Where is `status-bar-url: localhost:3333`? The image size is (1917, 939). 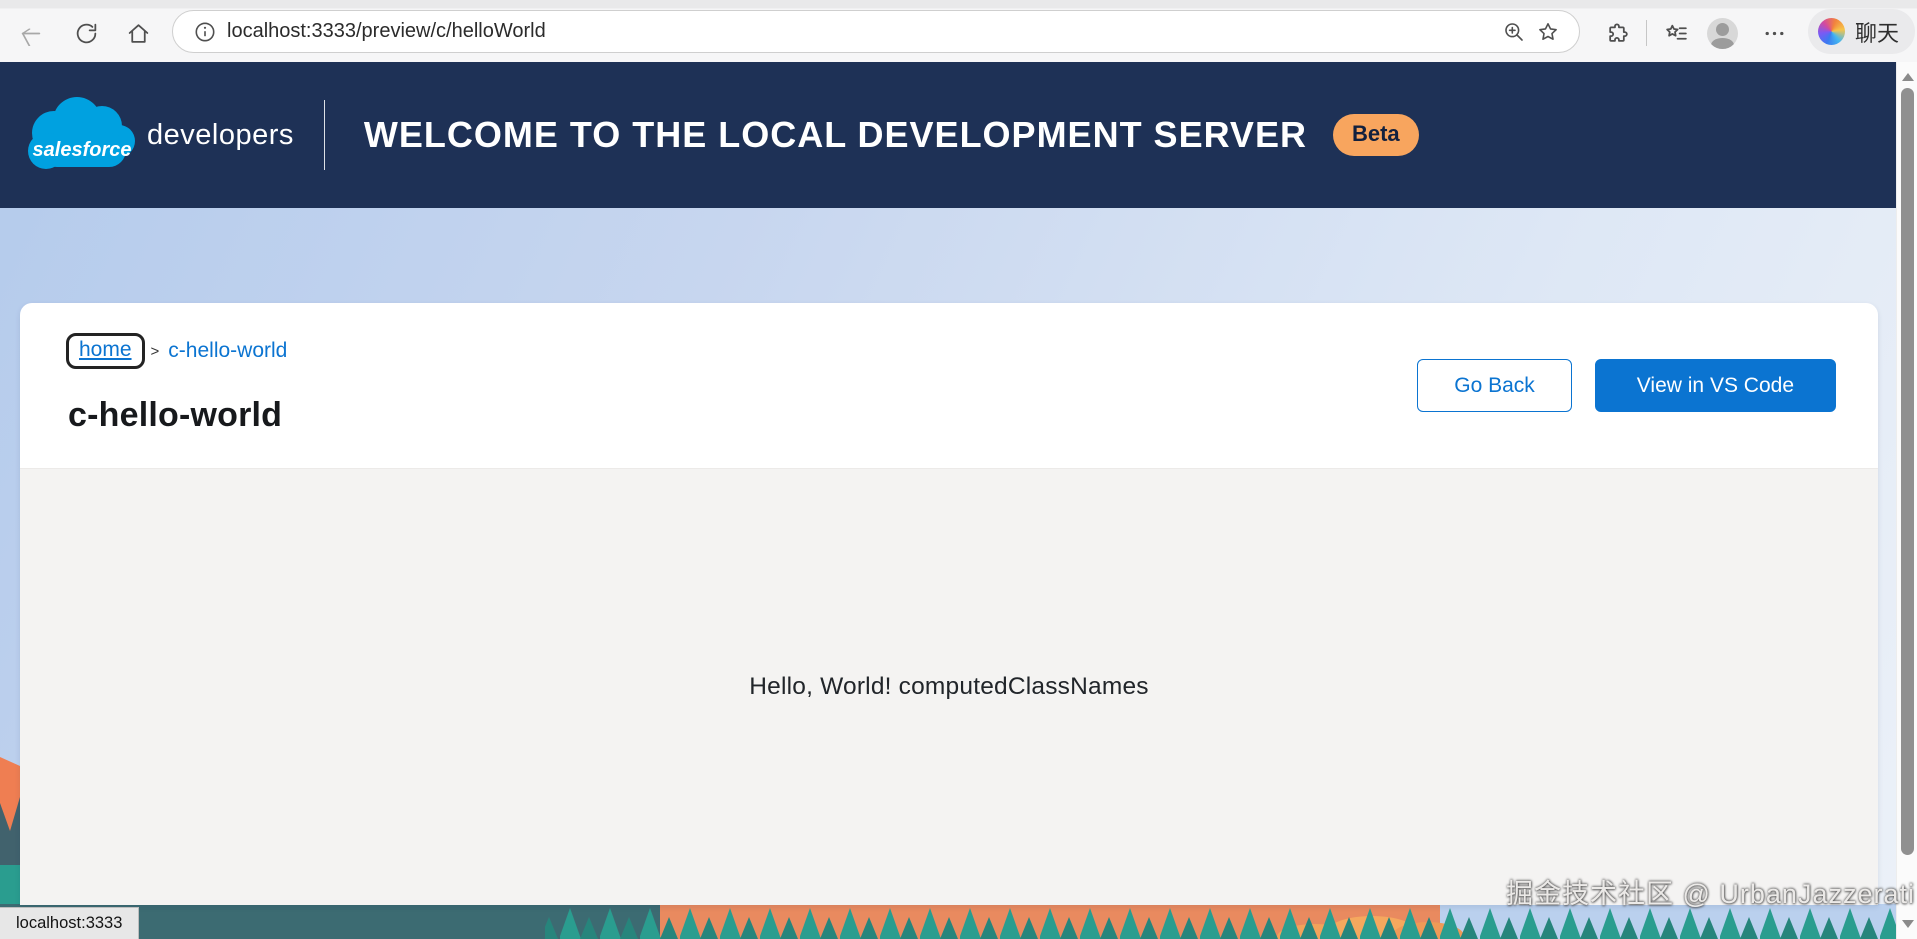 status-bar-url: localhost:3333 is located at coordinates (70, 923).